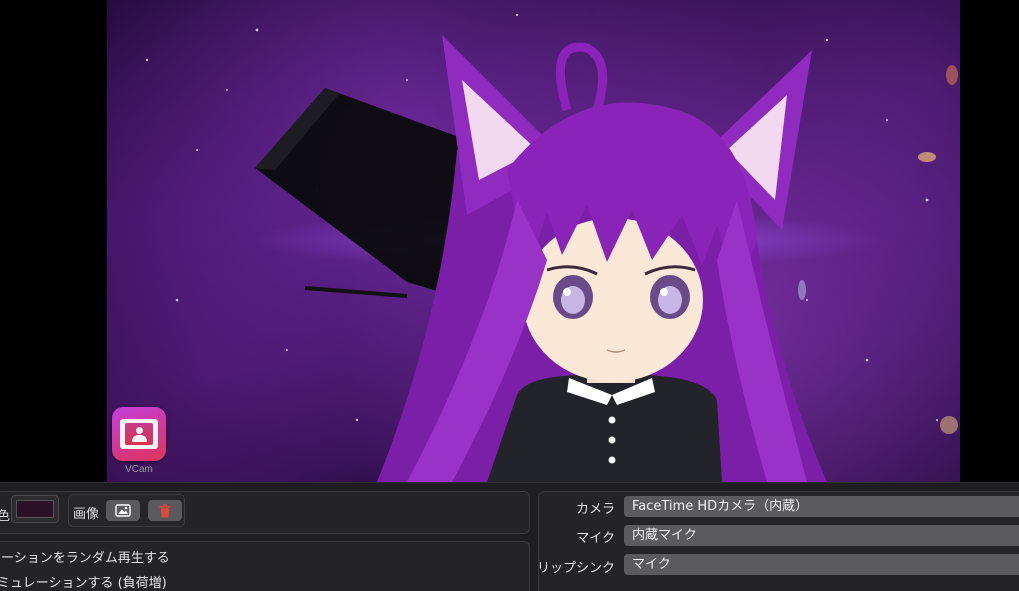 The width and height of the screenshot is (1019, 591). I want to click on image-icon, so click(123, 510).